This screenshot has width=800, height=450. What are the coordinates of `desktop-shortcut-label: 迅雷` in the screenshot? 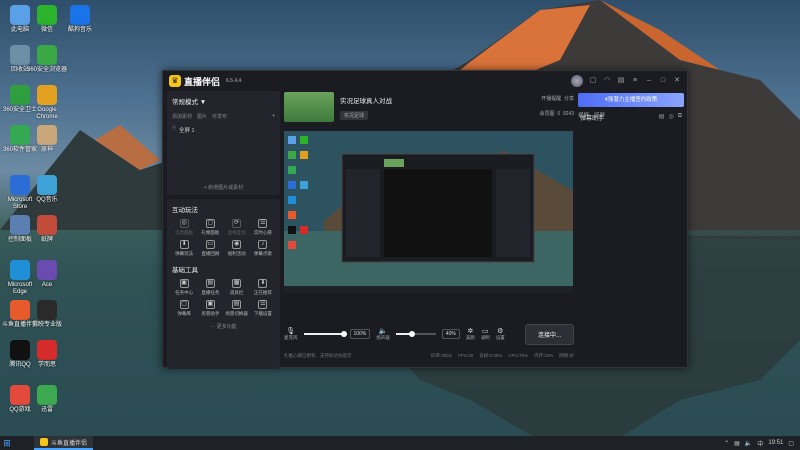 It's located at (46, 410).